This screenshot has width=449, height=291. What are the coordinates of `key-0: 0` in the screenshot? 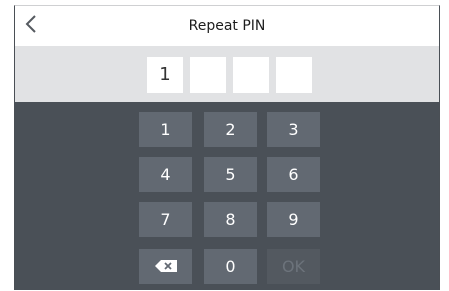 It's located at (230, 266).